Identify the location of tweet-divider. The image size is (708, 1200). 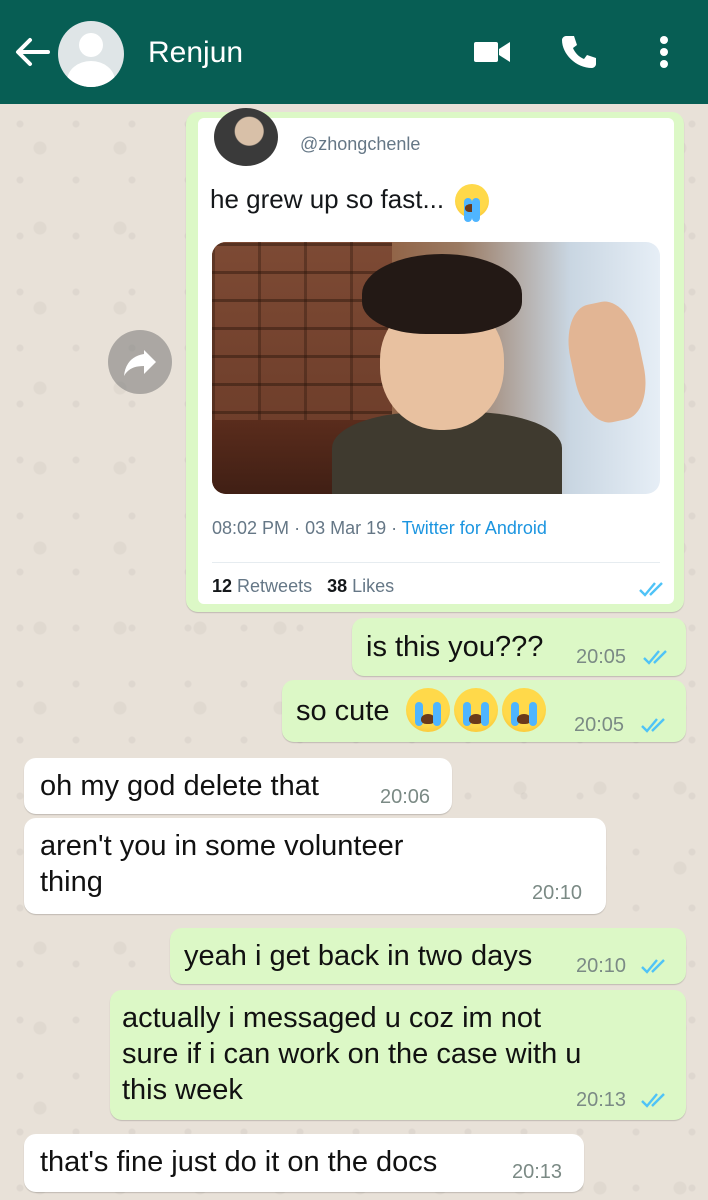
(436, 562).